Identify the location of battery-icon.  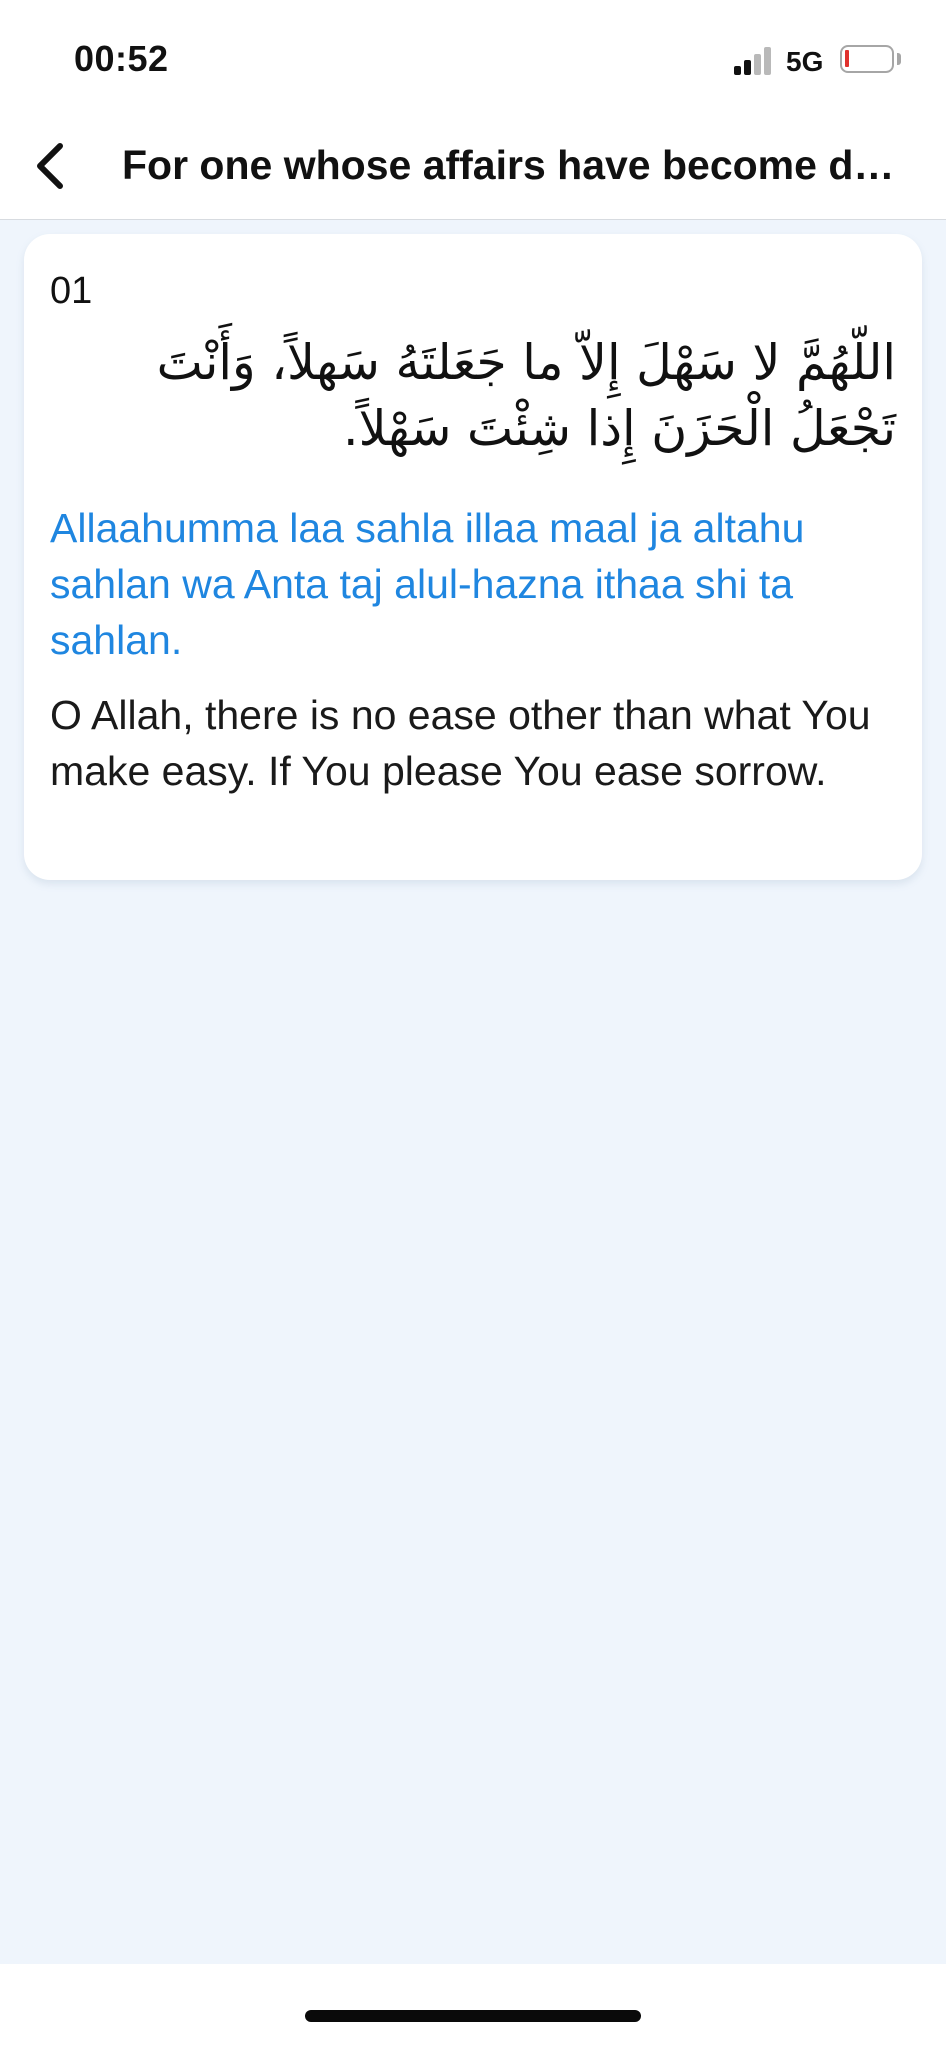
(867, 59).